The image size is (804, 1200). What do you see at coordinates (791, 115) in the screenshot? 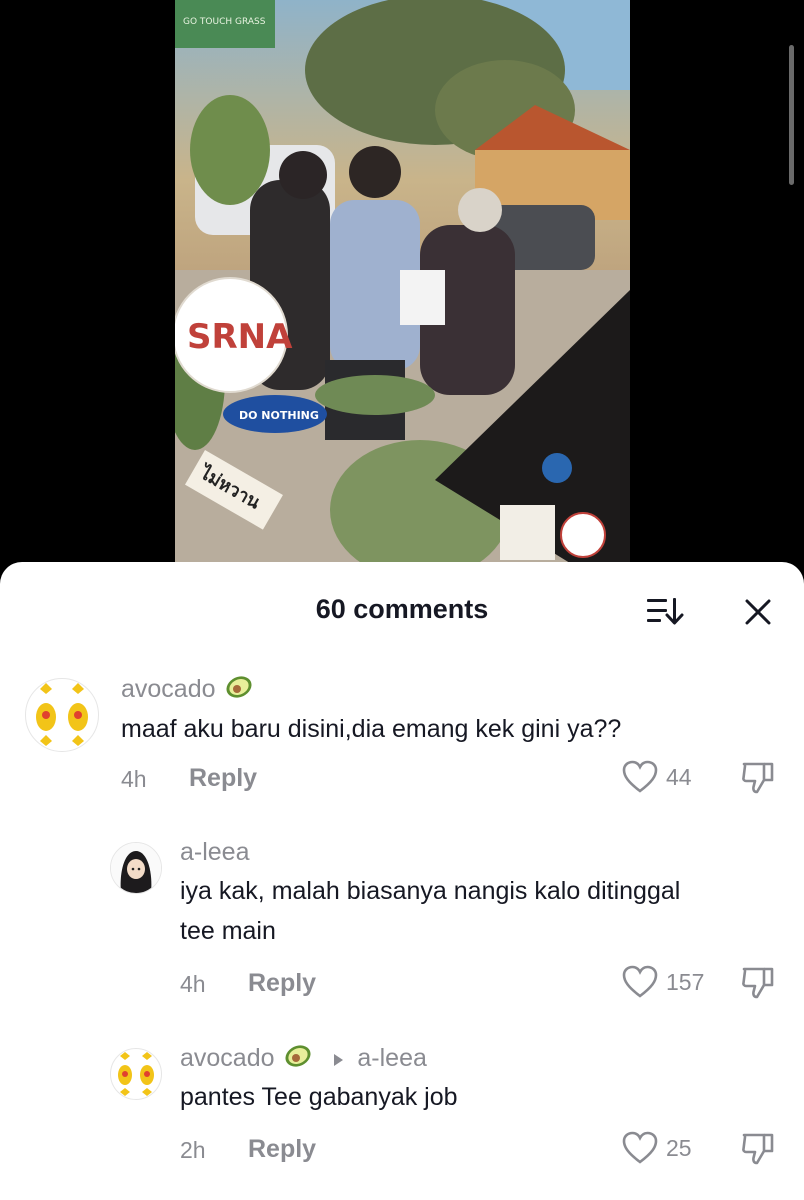
I see `video-scrollbar` at bounding box center [791, 115].